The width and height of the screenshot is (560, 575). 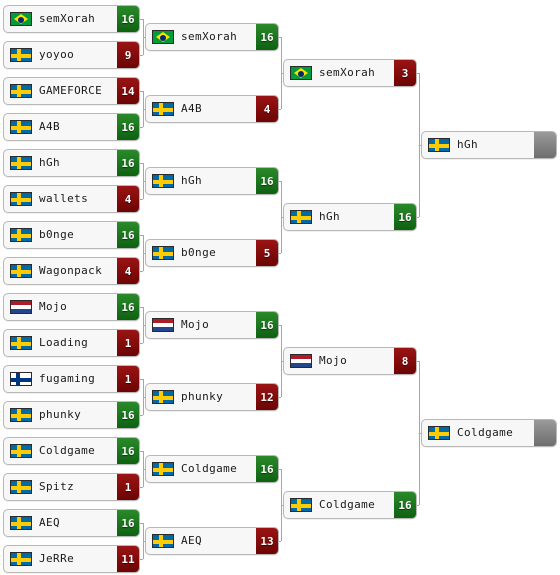 What do you see at coordinates (405, 73) in the screenshot?
I see `score-badge: 3` at bounding box center [405, 73].